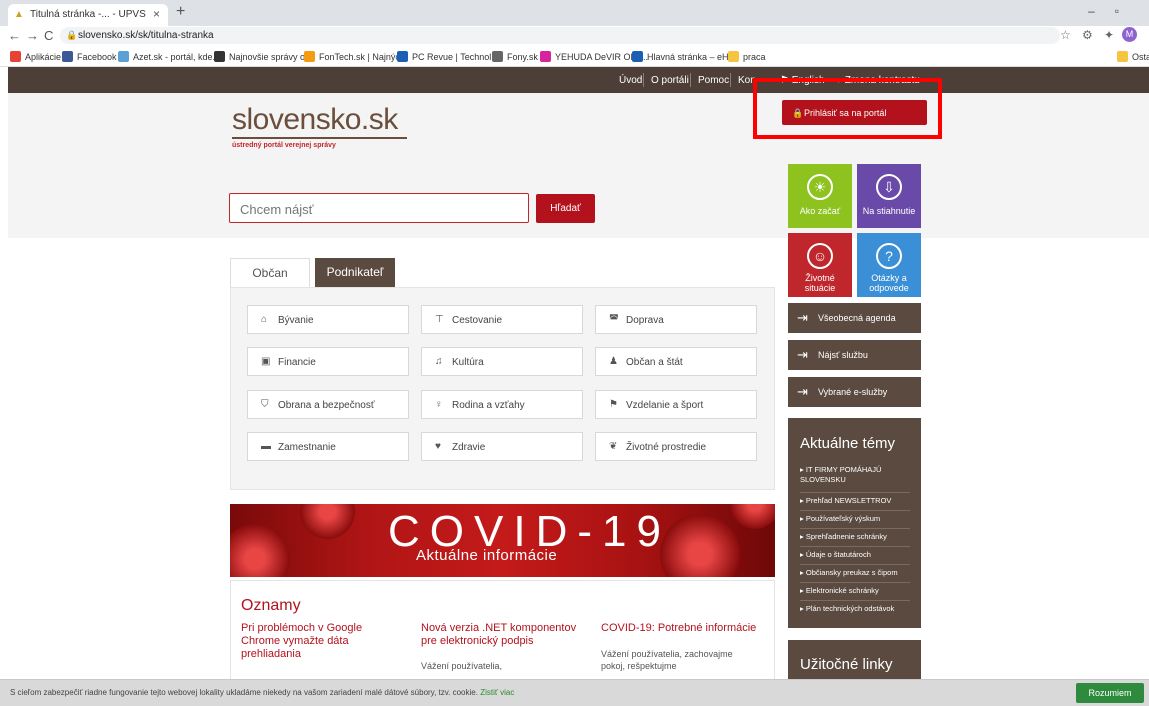  What do you see at coordinates (676, 446) in the screenshot?
I see `category-zivotne-prostredie: ❦ Životné prostredie` at bounding box center [676, 446].